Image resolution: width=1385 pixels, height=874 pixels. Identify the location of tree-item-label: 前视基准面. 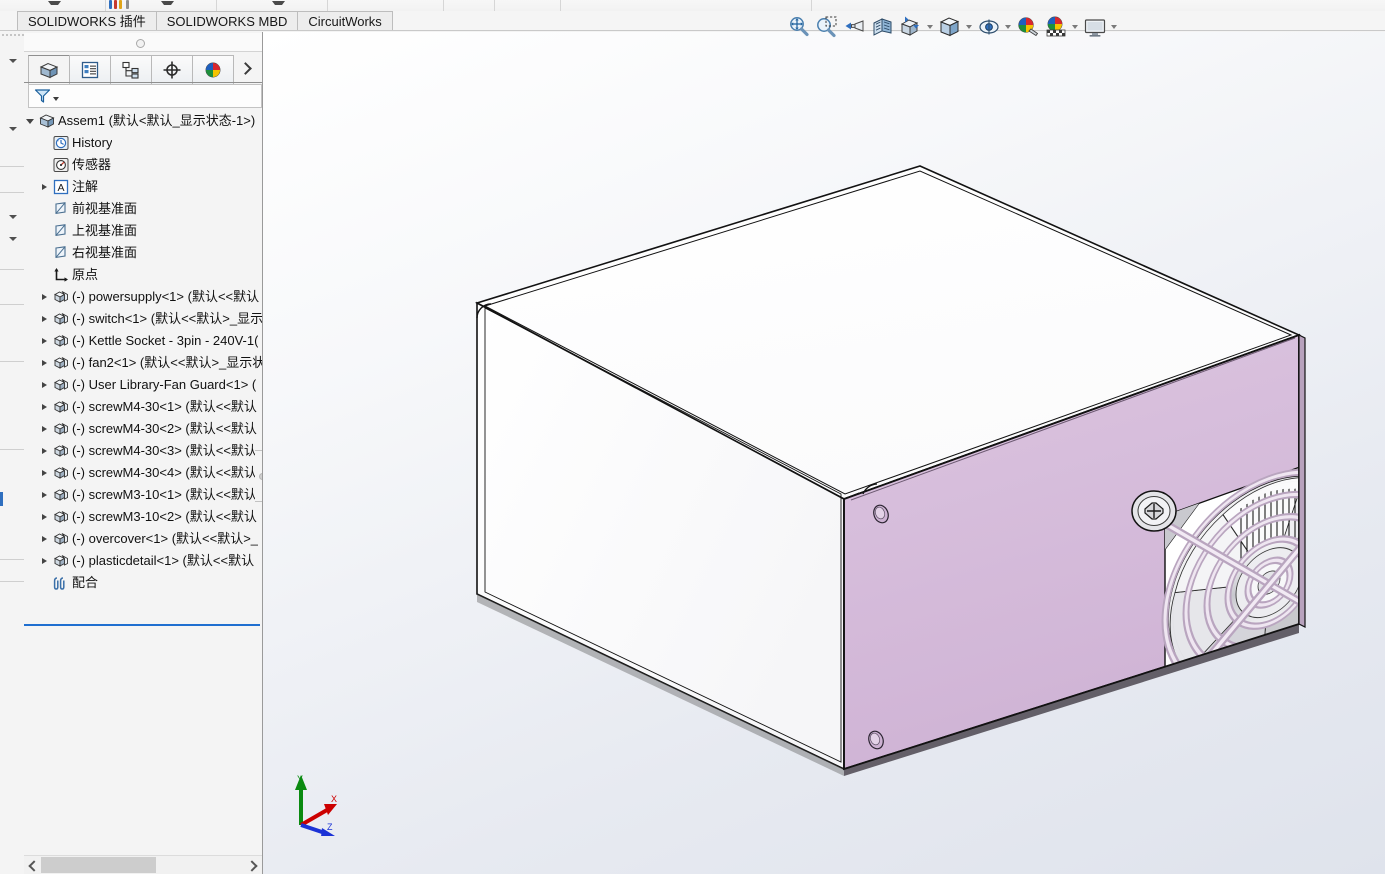
(105, 208).